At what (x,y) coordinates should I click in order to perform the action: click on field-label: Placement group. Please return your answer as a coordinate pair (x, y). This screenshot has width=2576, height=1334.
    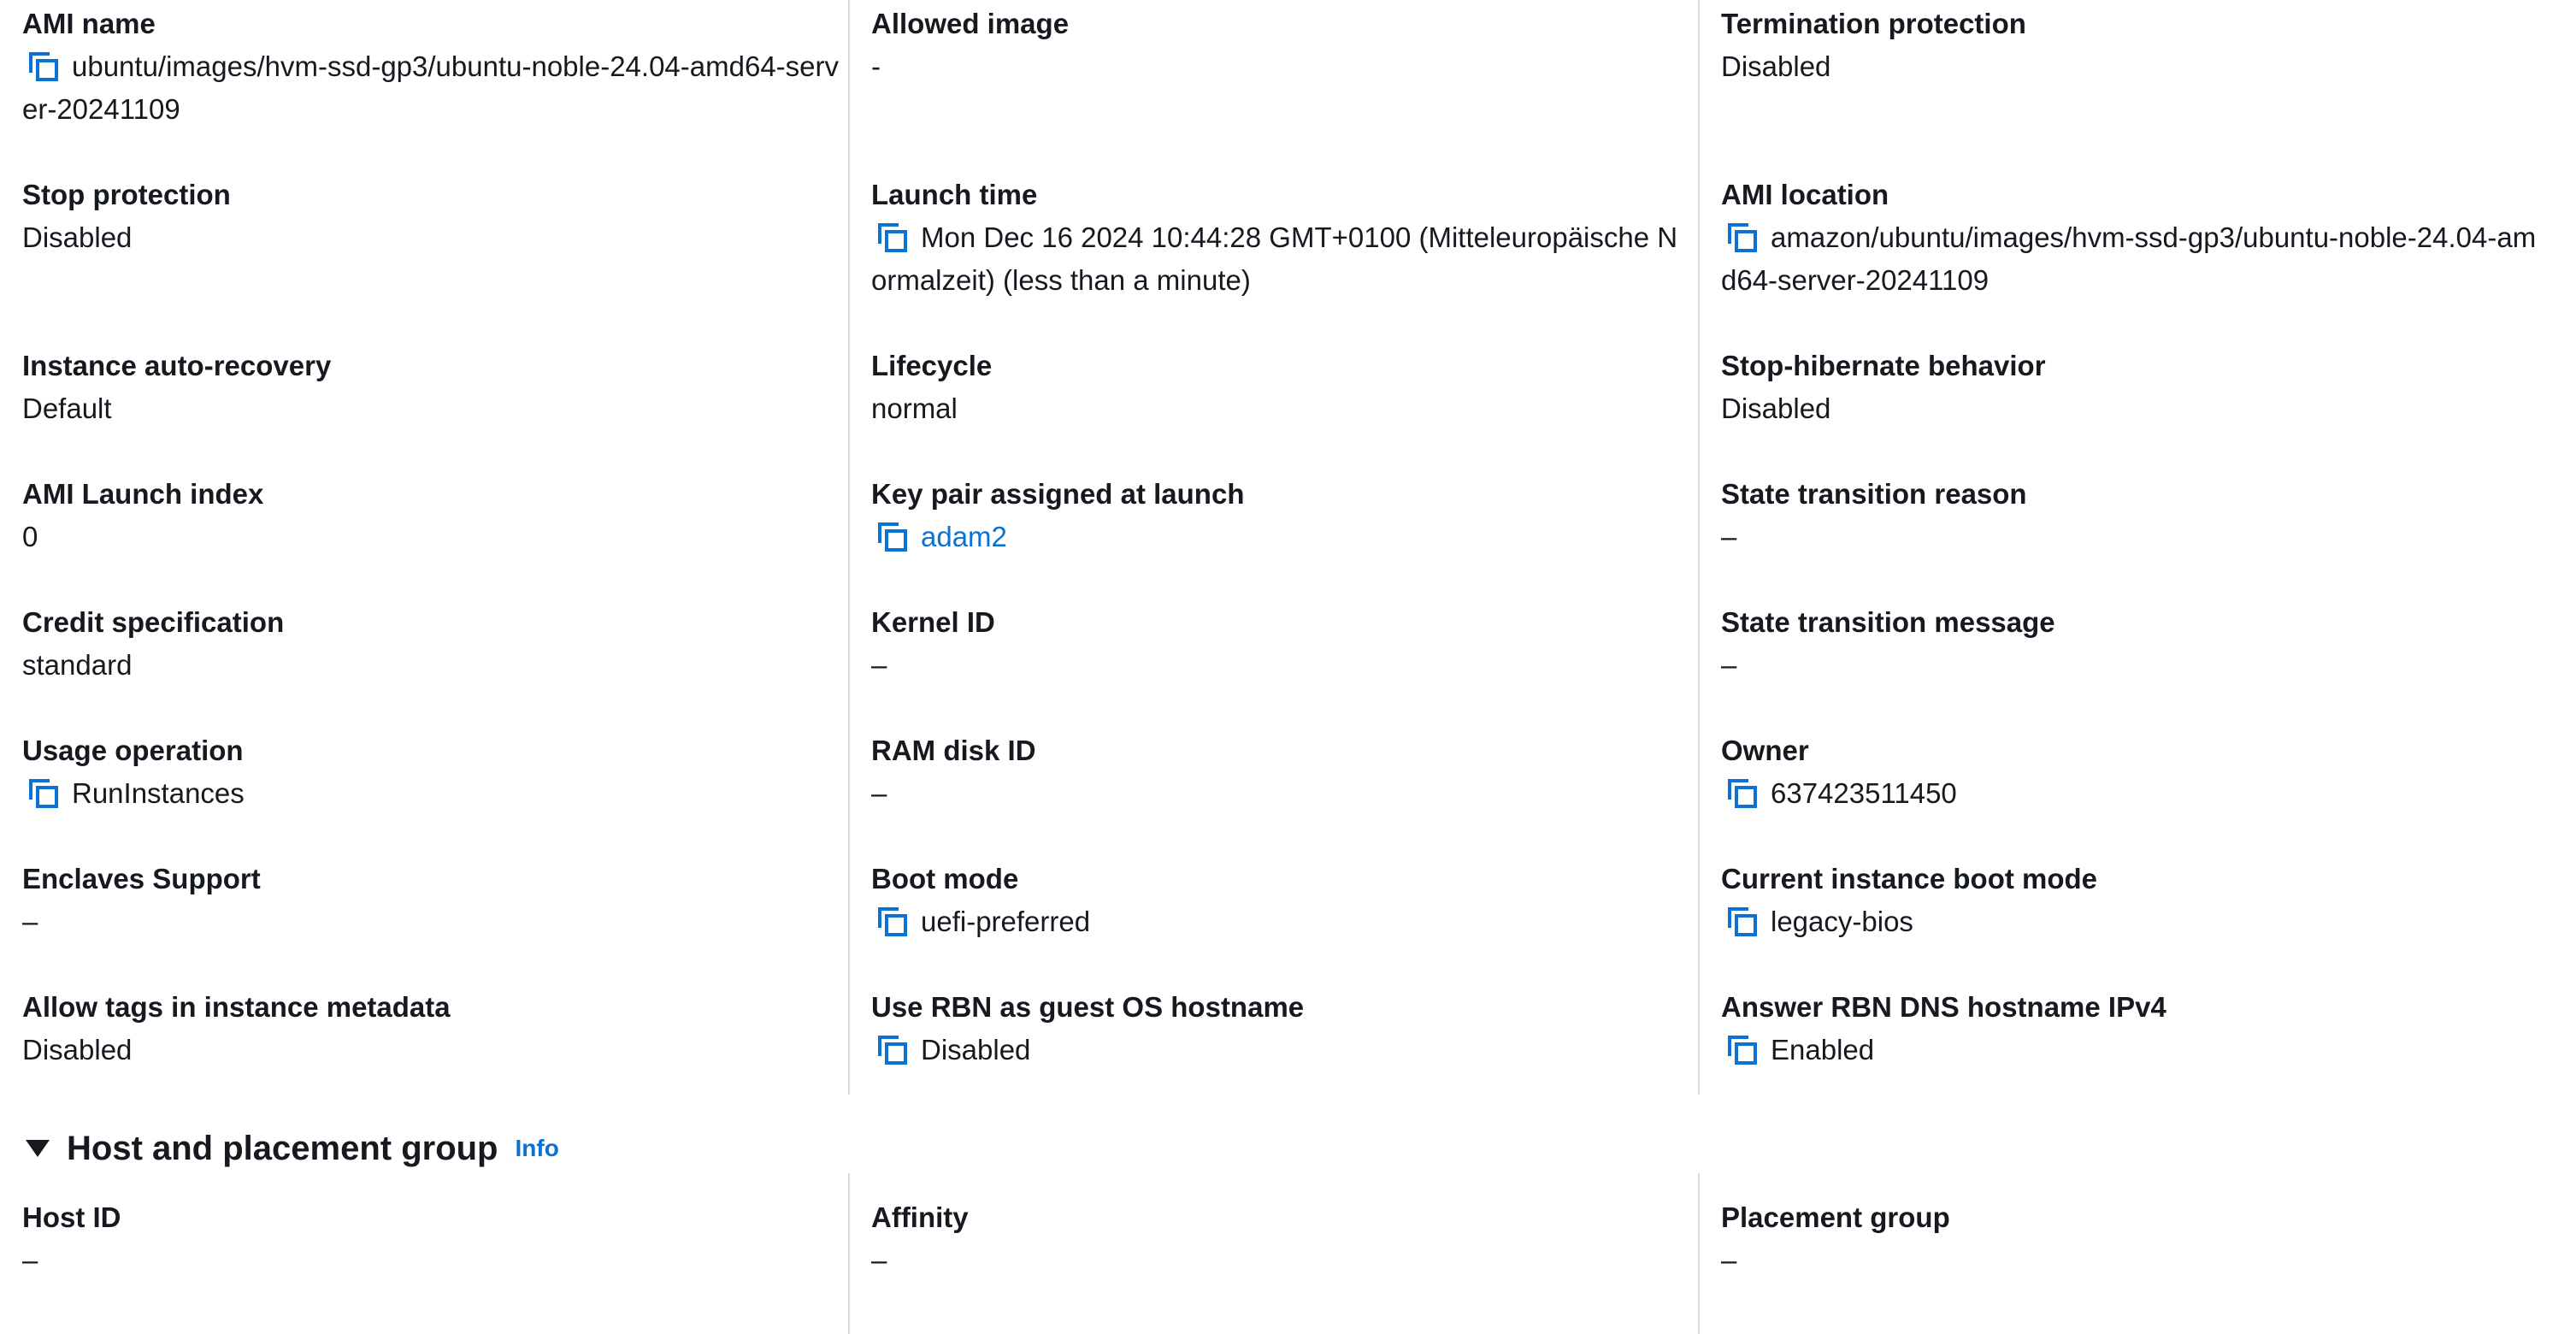
    Looking at the image, I should click on (1835, 1217).